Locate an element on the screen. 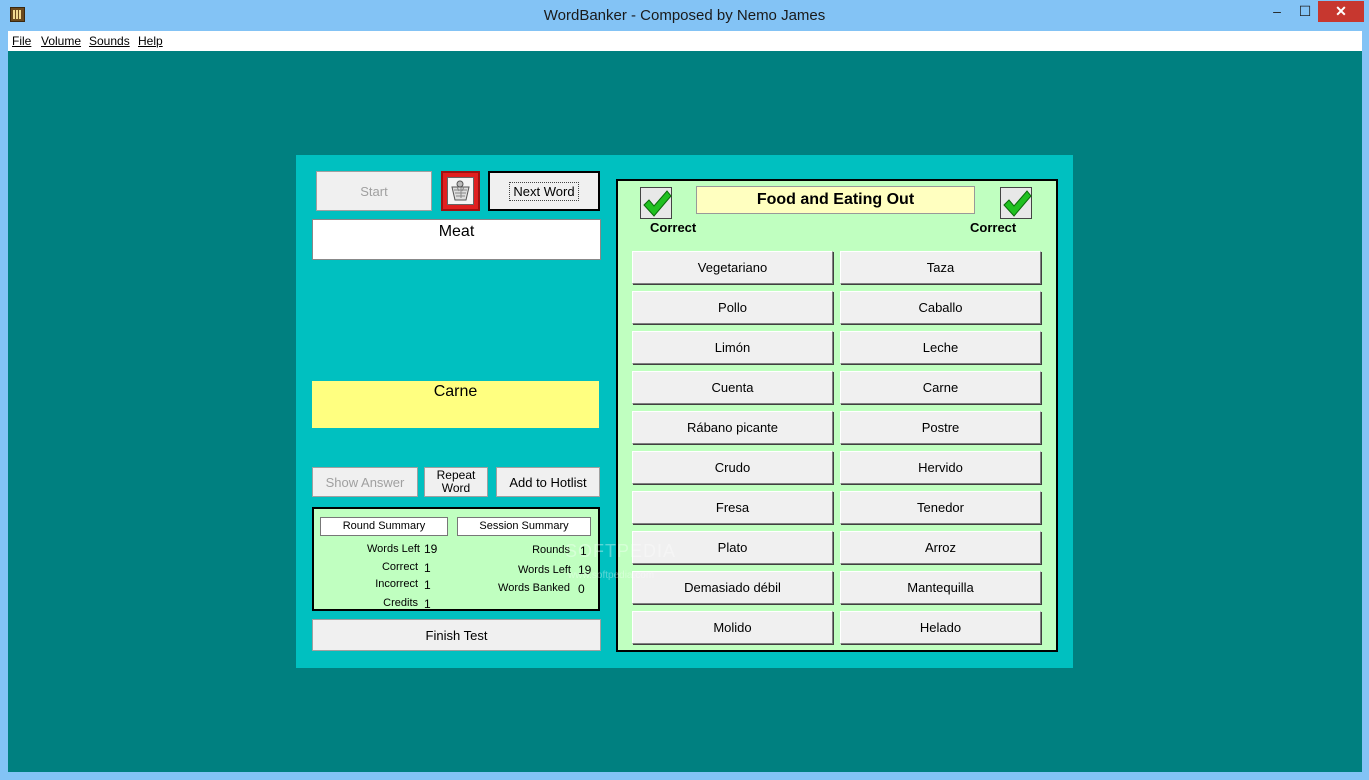 The image size is (1369, 780). round-correct-label: Correct is located at coordinates (399, 567).